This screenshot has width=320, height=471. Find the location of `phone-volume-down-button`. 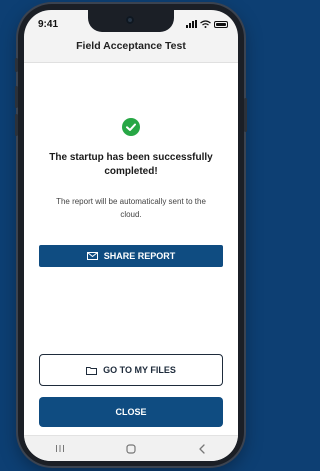

phone-volume-down-button is located at coordinates (16, 125).